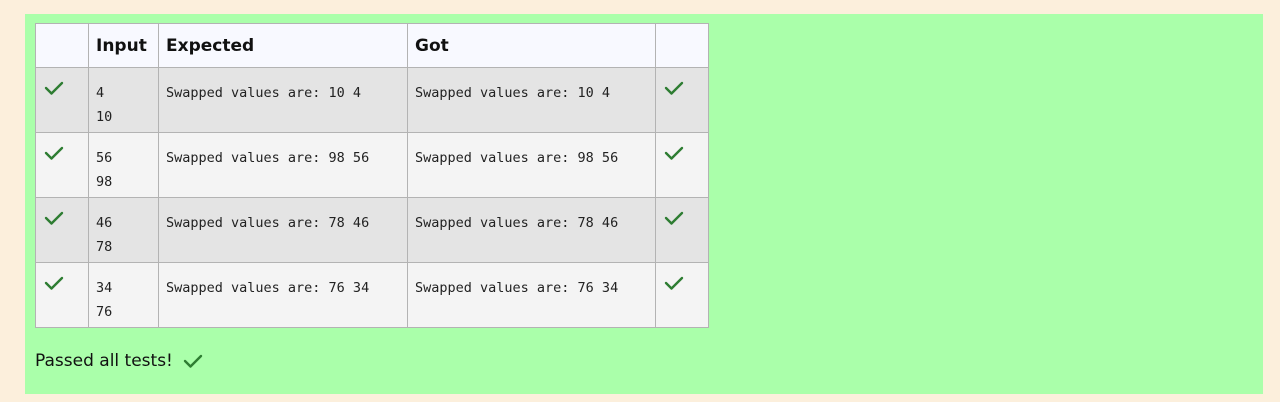 The image size is (1280, 402). What do you see at coordinates (283, 295) in the screenshot?
I see `expected-cell: Swapped values are: 76 34` at bounding box center [283, 295].